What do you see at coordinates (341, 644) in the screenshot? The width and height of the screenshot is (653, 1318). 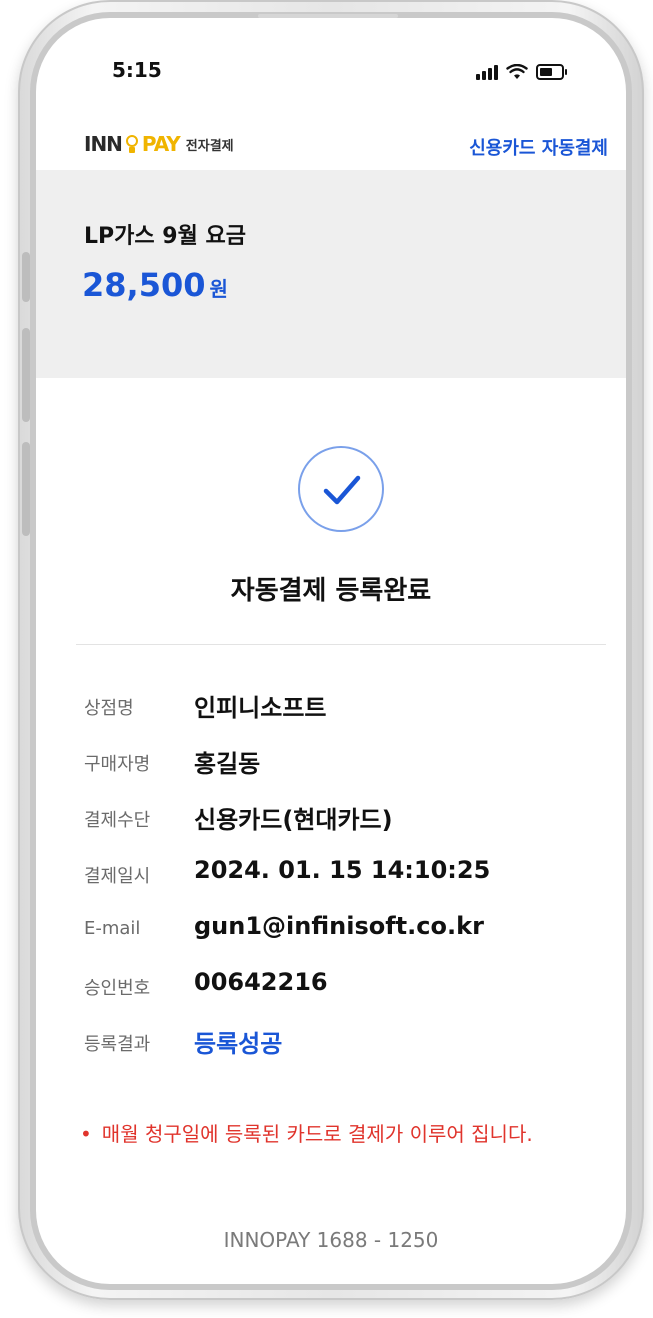 I see `divider` at bounding box center [341, 644].